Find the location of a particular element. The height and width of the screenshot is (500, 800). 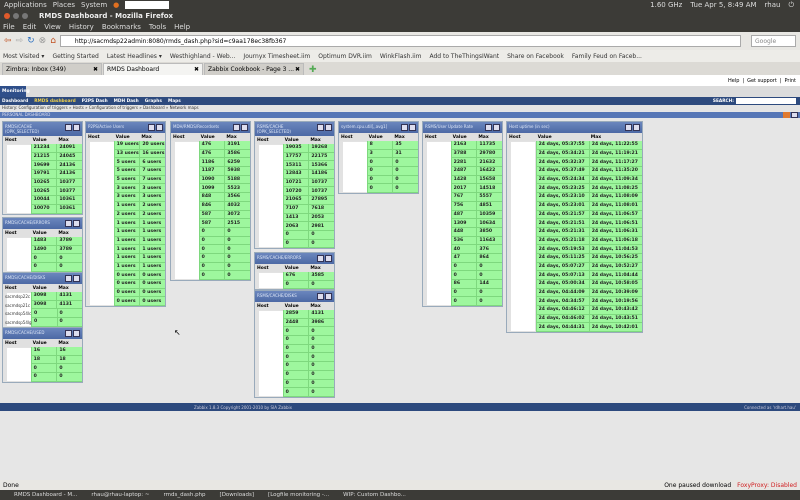

menu-file: File is located at coordinates (9, 27).